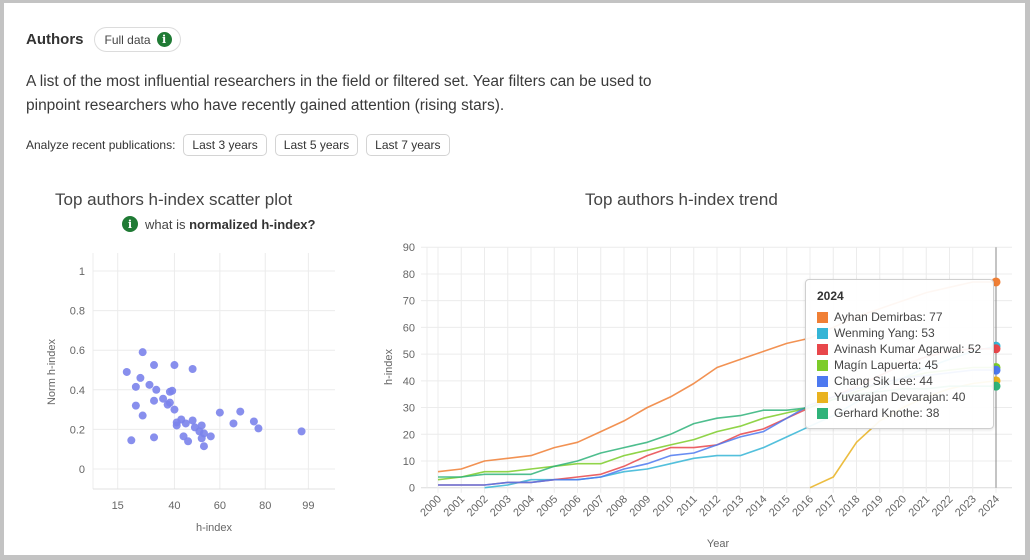 The width and height of the screenshot is (1030, 560). I want to click on trend-xtick-label: 2016, so click(803, 506).